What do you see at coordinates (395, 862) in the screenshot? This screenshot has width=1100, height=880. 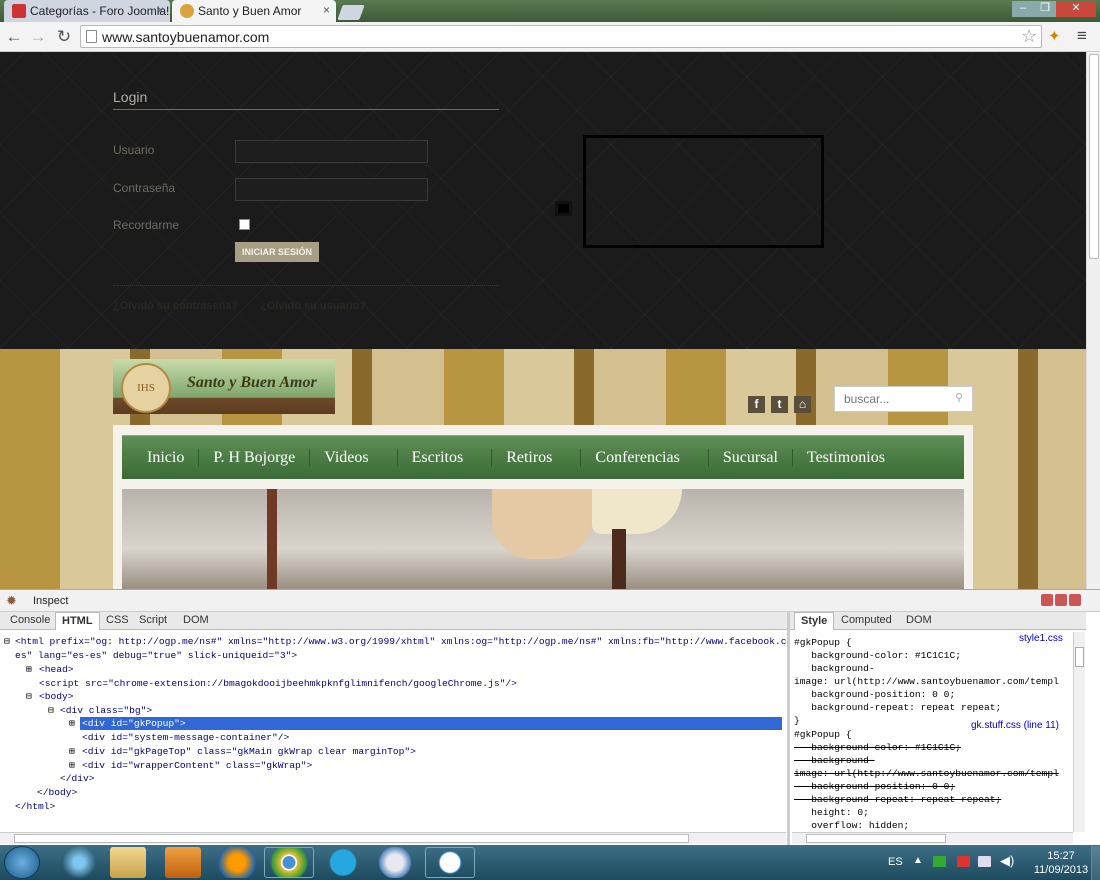 I see `outlook-icon` at bounding box center [395, 862].